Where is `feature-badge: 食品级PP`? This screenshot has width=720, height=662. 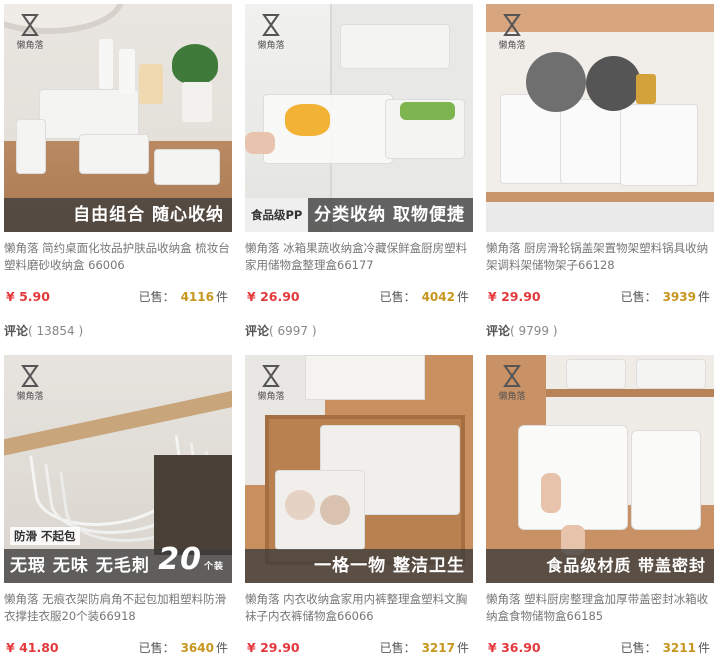 feature-badge: 食品级PP is located at coordinates (277, 215).